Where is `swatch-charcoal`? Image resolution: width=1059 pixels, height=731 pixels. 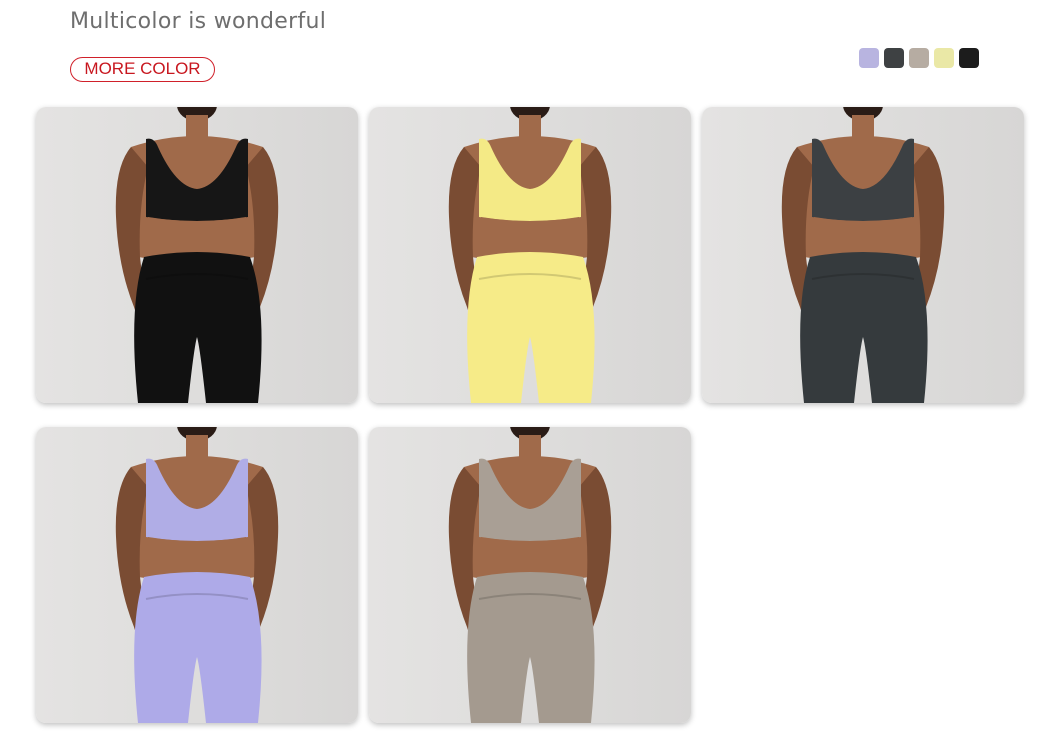 swatch-charcoal is located at coordinates (894, 58).